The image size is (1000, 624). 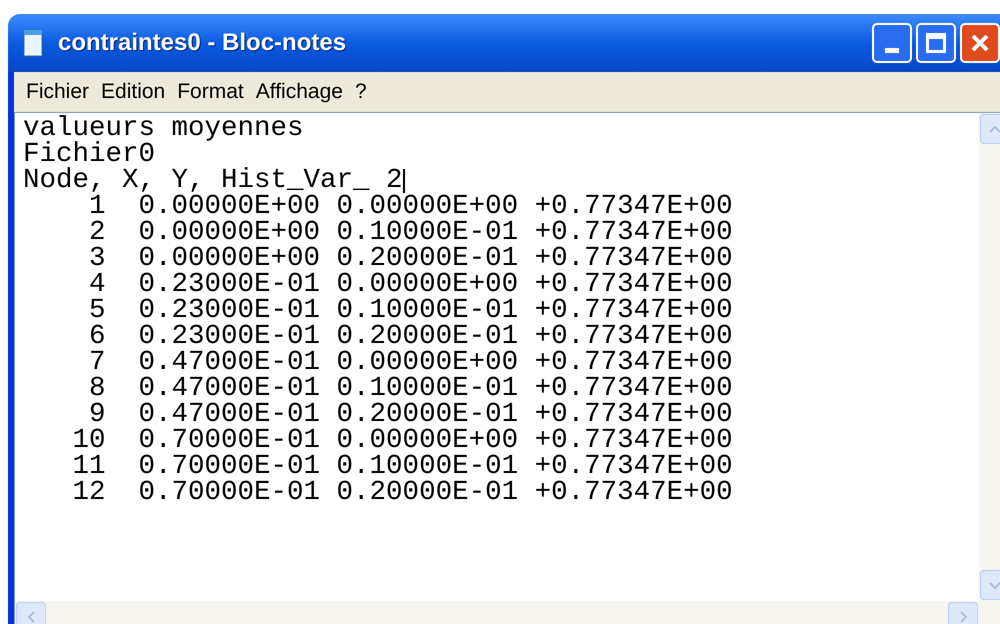 What do you see at coordinates (410, 311) in the screenshot?
I see `text-line: 5 0.23000E-01 0.10000E-01 +0.77347E+00` at bounding box center [410, 311].